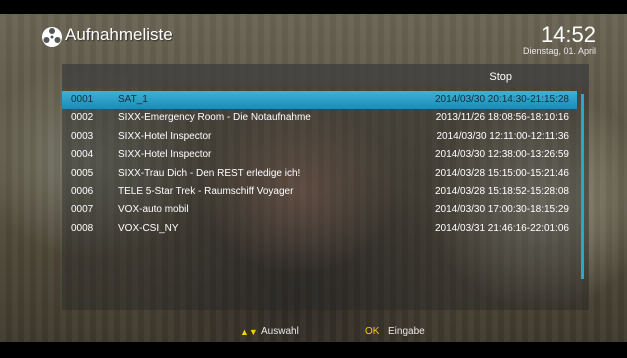 Image resolution: width=627 pixels, height=358 pixels. What do you see at coordinates (325, 76) in the screenshot?
I see `column-header: Stop` at bounding box center [325, 76].